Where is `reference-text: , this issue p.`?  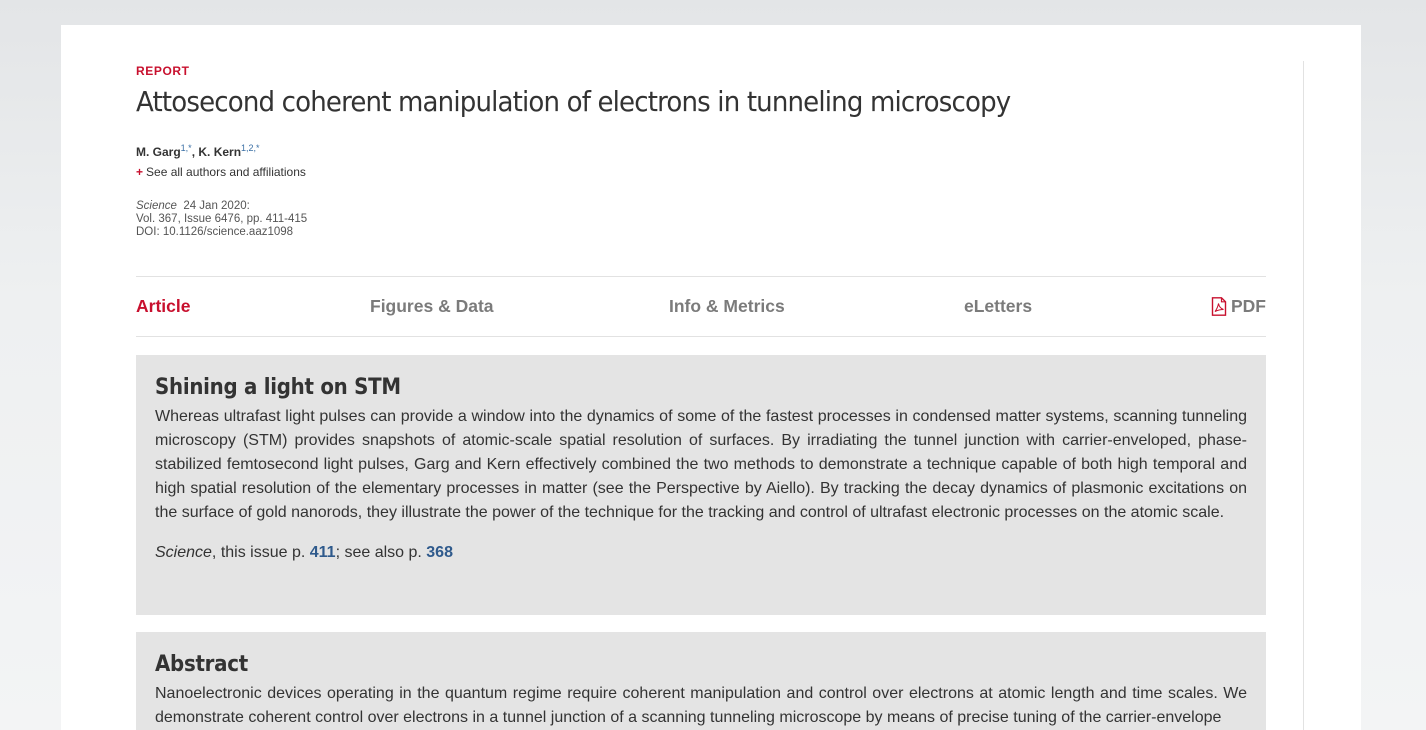 reference-text: , this issue p. is located at coordinates (260, 552).